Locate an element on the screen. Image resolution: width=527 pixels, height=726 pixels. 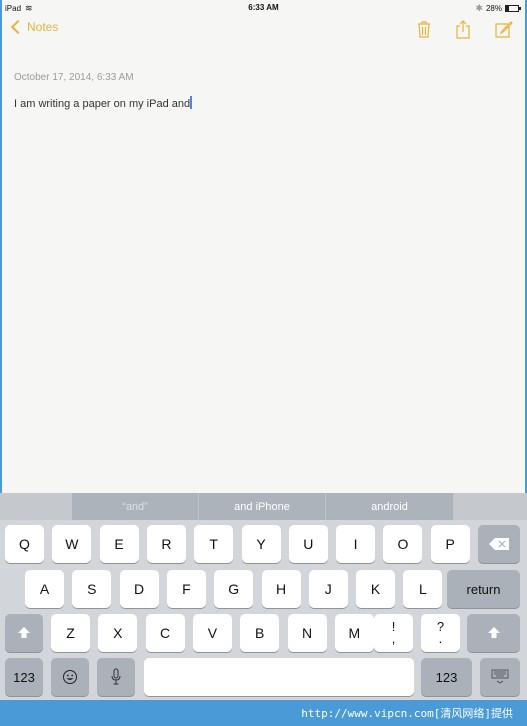
key-y: Y is located at coordinates (261, 544).